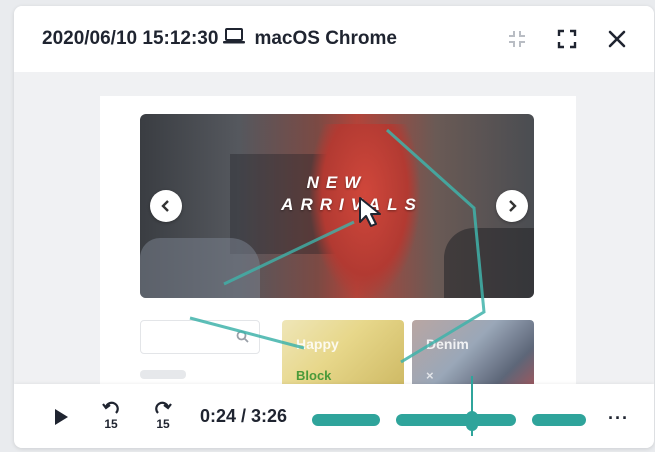 Image resolution: width=655 pixels, height=452 pixels. Describe the element at coordinates (130, 38) in the screenshot. I see `session-timestamp: 2020/06/10 15:12:30` at that location.